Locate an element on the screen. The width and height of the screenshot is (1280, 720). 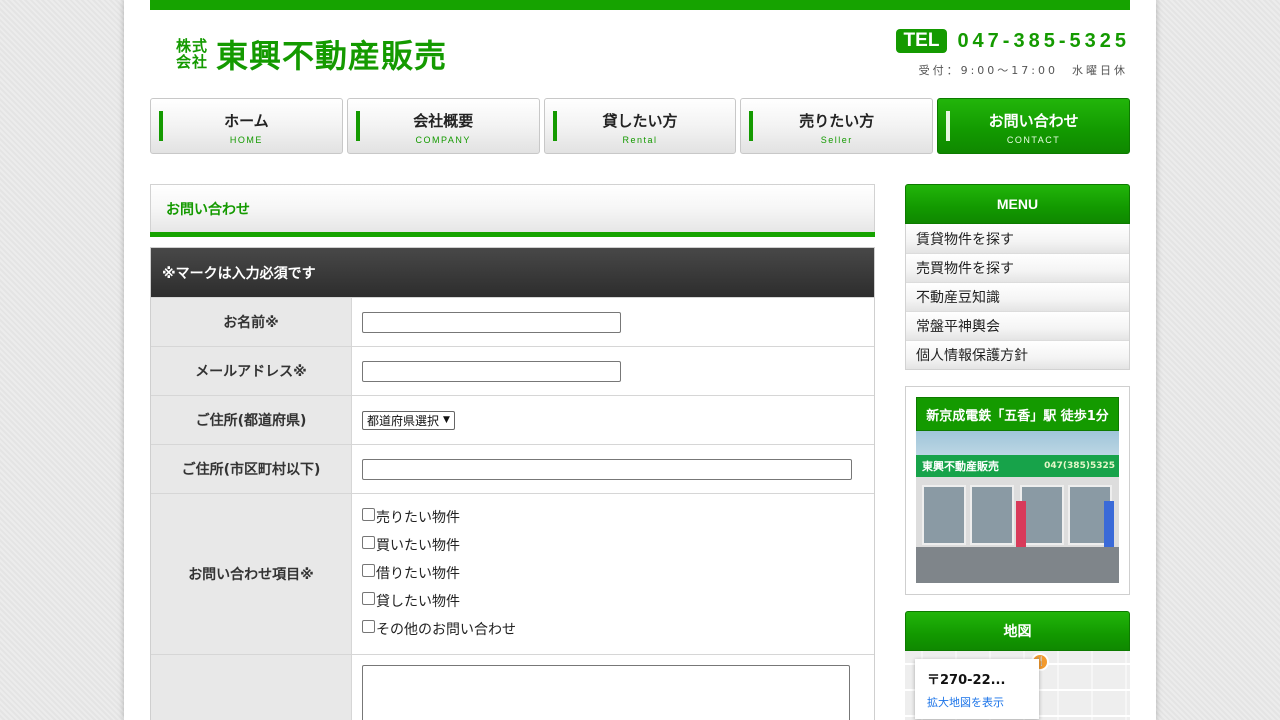
prefecture-selected-value: 都道府県選択 is located at coordinates (403, 420).